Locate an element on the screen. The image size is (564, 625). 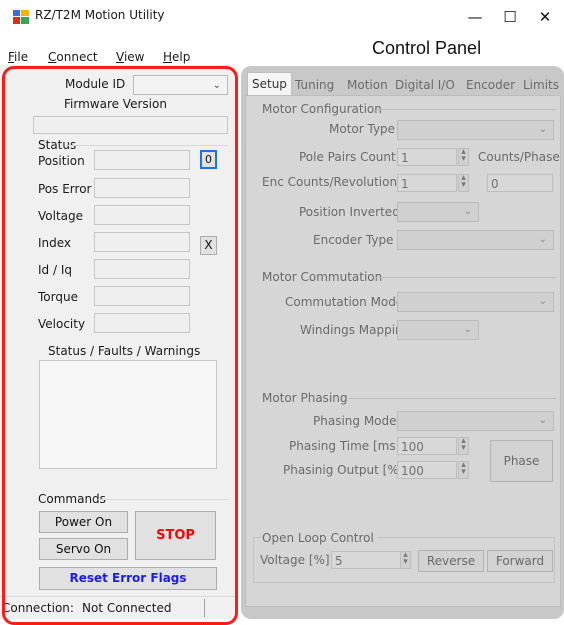
pole-pairs-label: Pole Pairs Count is located at coordinates (347, 157).